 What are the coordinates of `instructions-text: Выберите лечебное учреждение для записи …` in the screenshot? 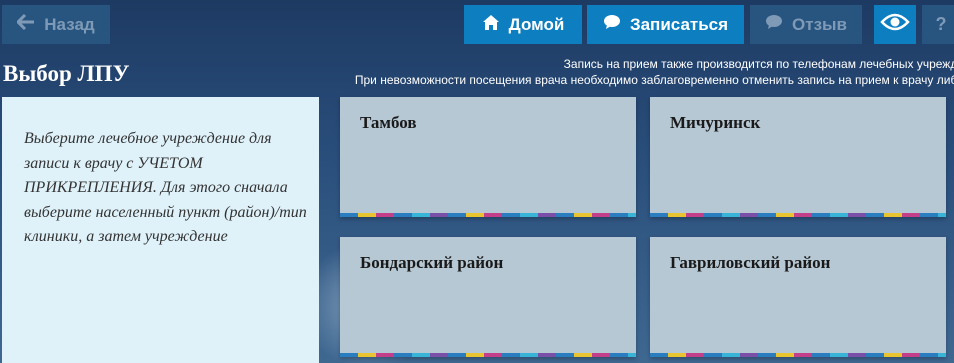 It's located at (165, 187).